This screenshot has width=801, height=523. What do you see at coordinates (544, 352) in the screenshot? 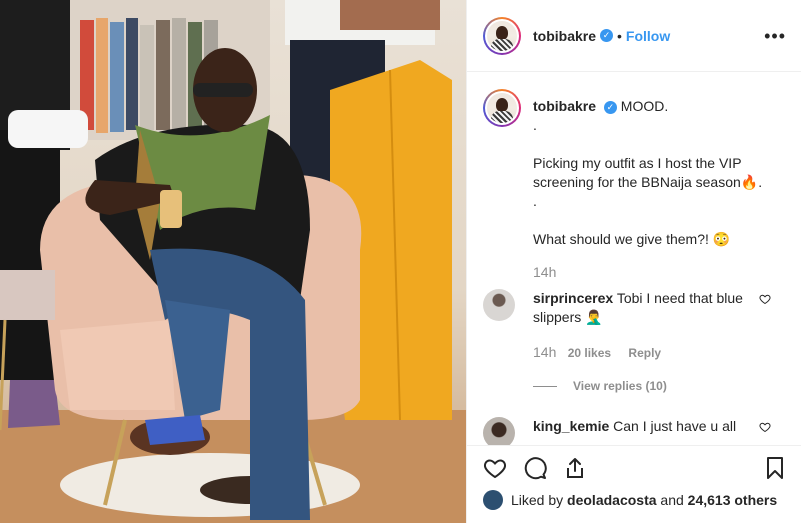
I see `comment-timestamp: 14h` at bounding box center [544, 352].